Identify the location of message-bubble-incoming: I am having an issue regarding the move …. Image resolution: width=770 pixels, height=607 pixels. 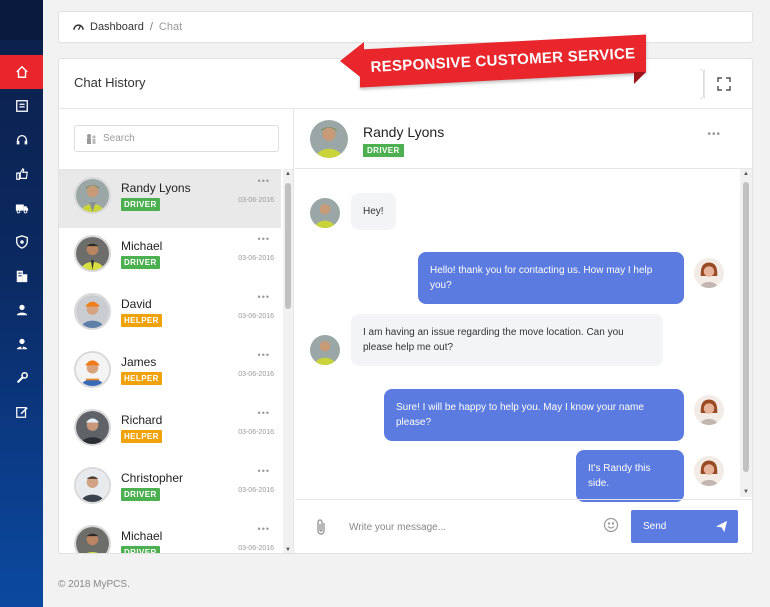
(507, 340).